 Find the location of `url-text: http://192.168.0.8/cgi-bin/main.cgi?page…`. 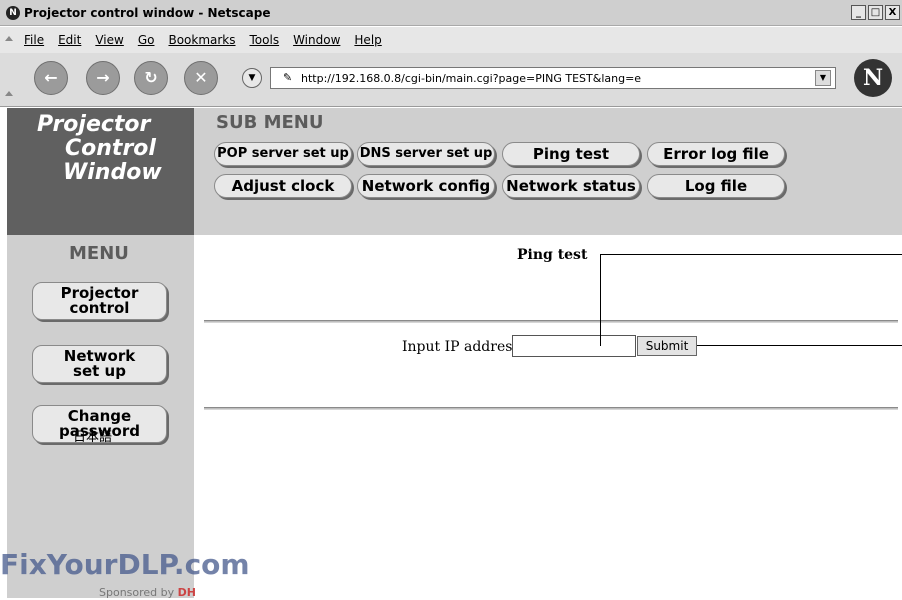

url-text: http://192.168.0.8/cgi-bin/main.cgi?page… is located at coordinates (471, 78).